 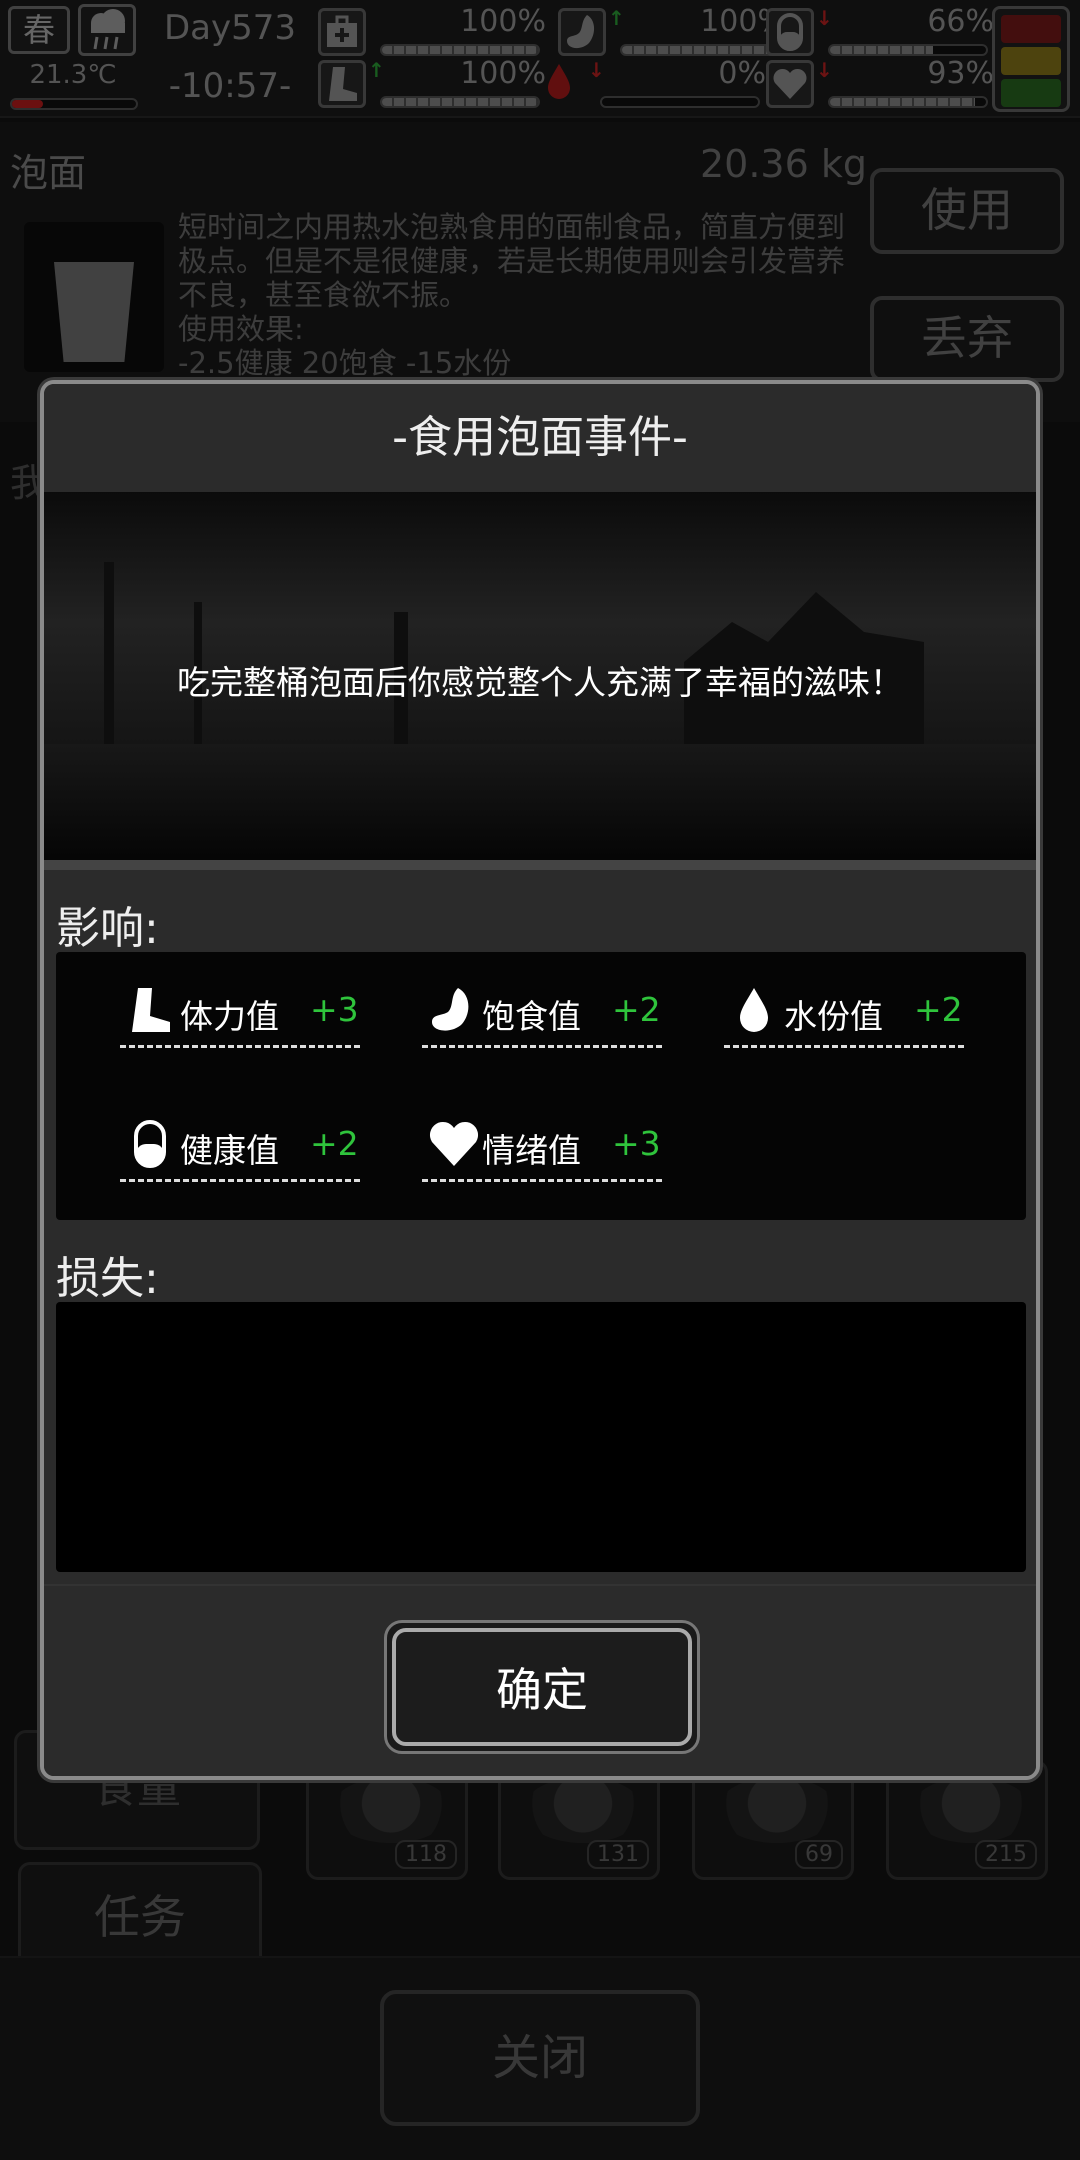 I want to click on effect-label: 健康值, so click(x=229, y=1150).